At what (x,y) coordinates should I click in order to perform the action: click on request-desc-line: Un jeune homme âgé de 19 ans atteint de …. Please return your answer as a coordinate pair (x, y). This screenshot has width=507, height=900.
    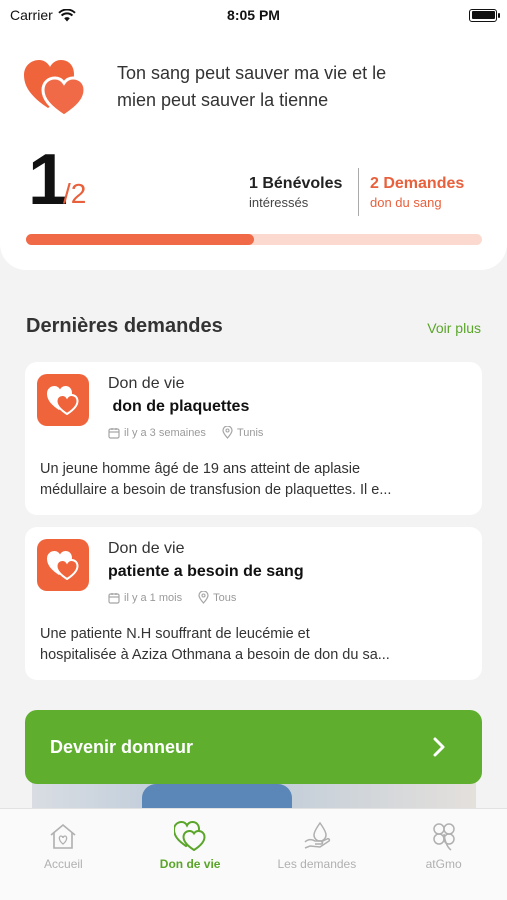
    Looking at the image, I should click on (200, 469).